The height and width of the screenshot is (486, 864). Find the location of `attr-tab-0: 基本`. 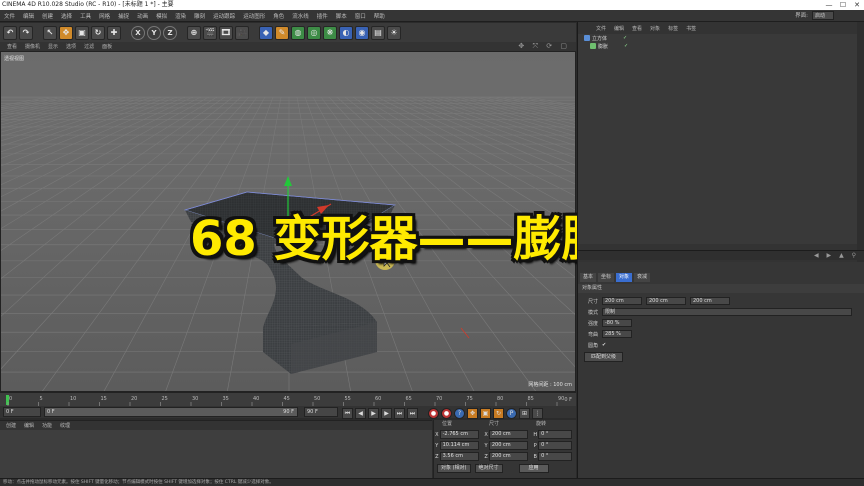

attr-tab-0: 基本 is located at coordinates (588, 277).